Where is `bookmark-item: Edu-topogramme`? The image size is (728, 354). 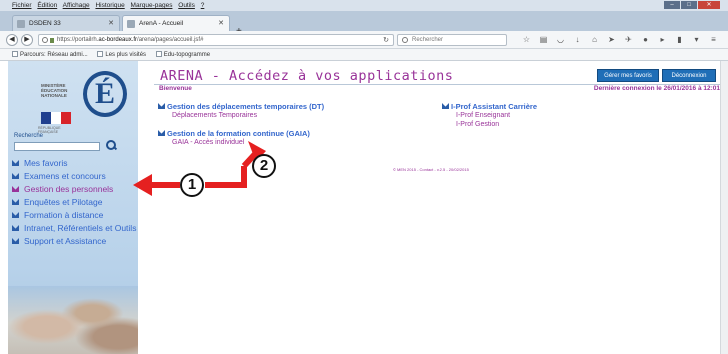 bookmark-item: Edu-topogramme is located at coordinates (183, 55).